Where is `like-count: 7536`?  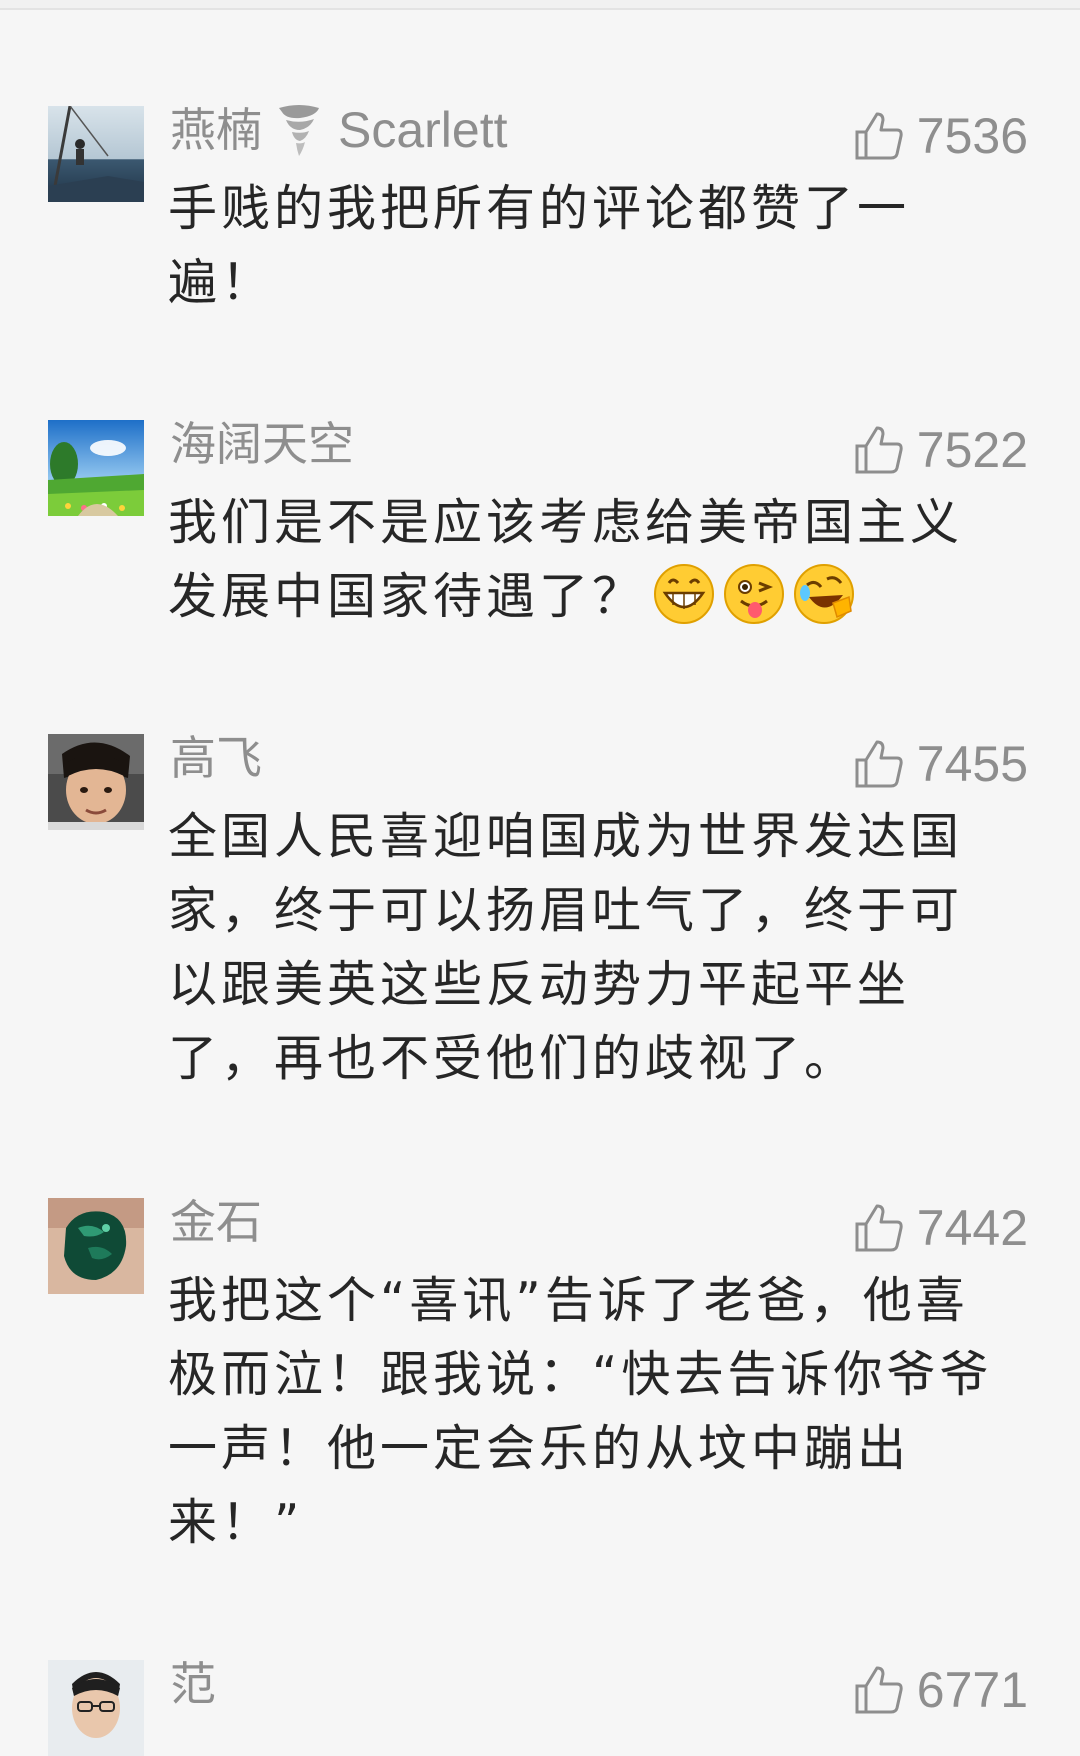
like-count: 7536 is located at coordinates (972, 136).